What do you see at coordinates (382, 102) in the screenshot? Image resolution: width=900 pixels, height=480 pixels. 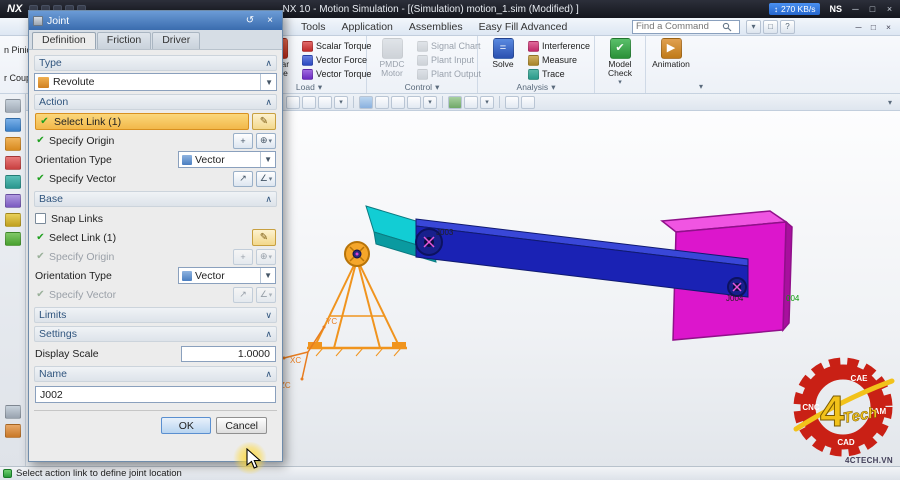 I see `zoom-icon` at bounding box center [382, 102].